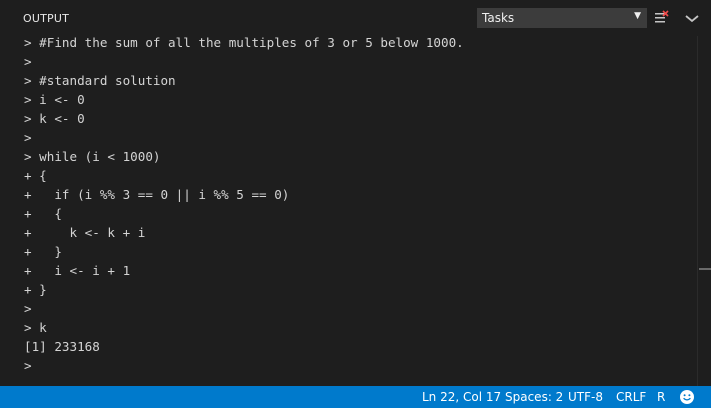 The height and width of the screenshot is (408, 711). I want to click on output-line: > i <- 0, so click(54, 99).